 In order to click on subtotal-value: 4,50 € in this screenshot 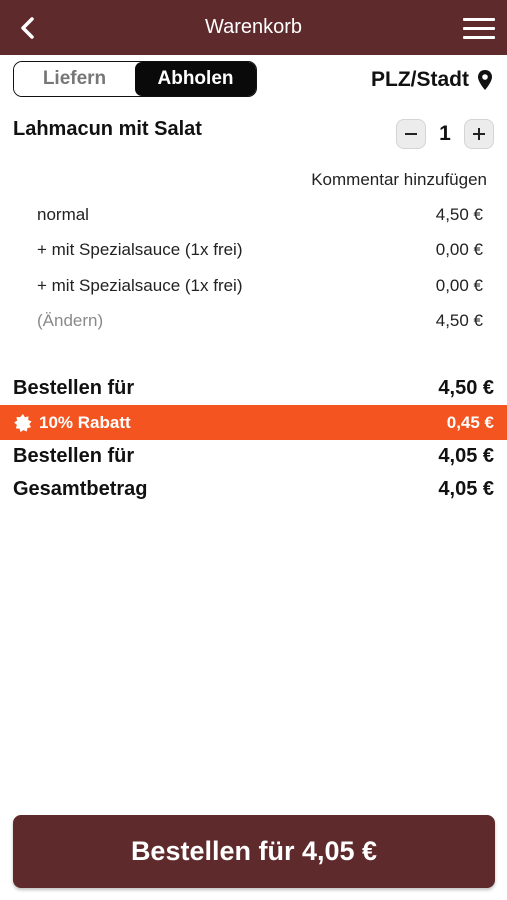, I will do `click(466, 388)`.